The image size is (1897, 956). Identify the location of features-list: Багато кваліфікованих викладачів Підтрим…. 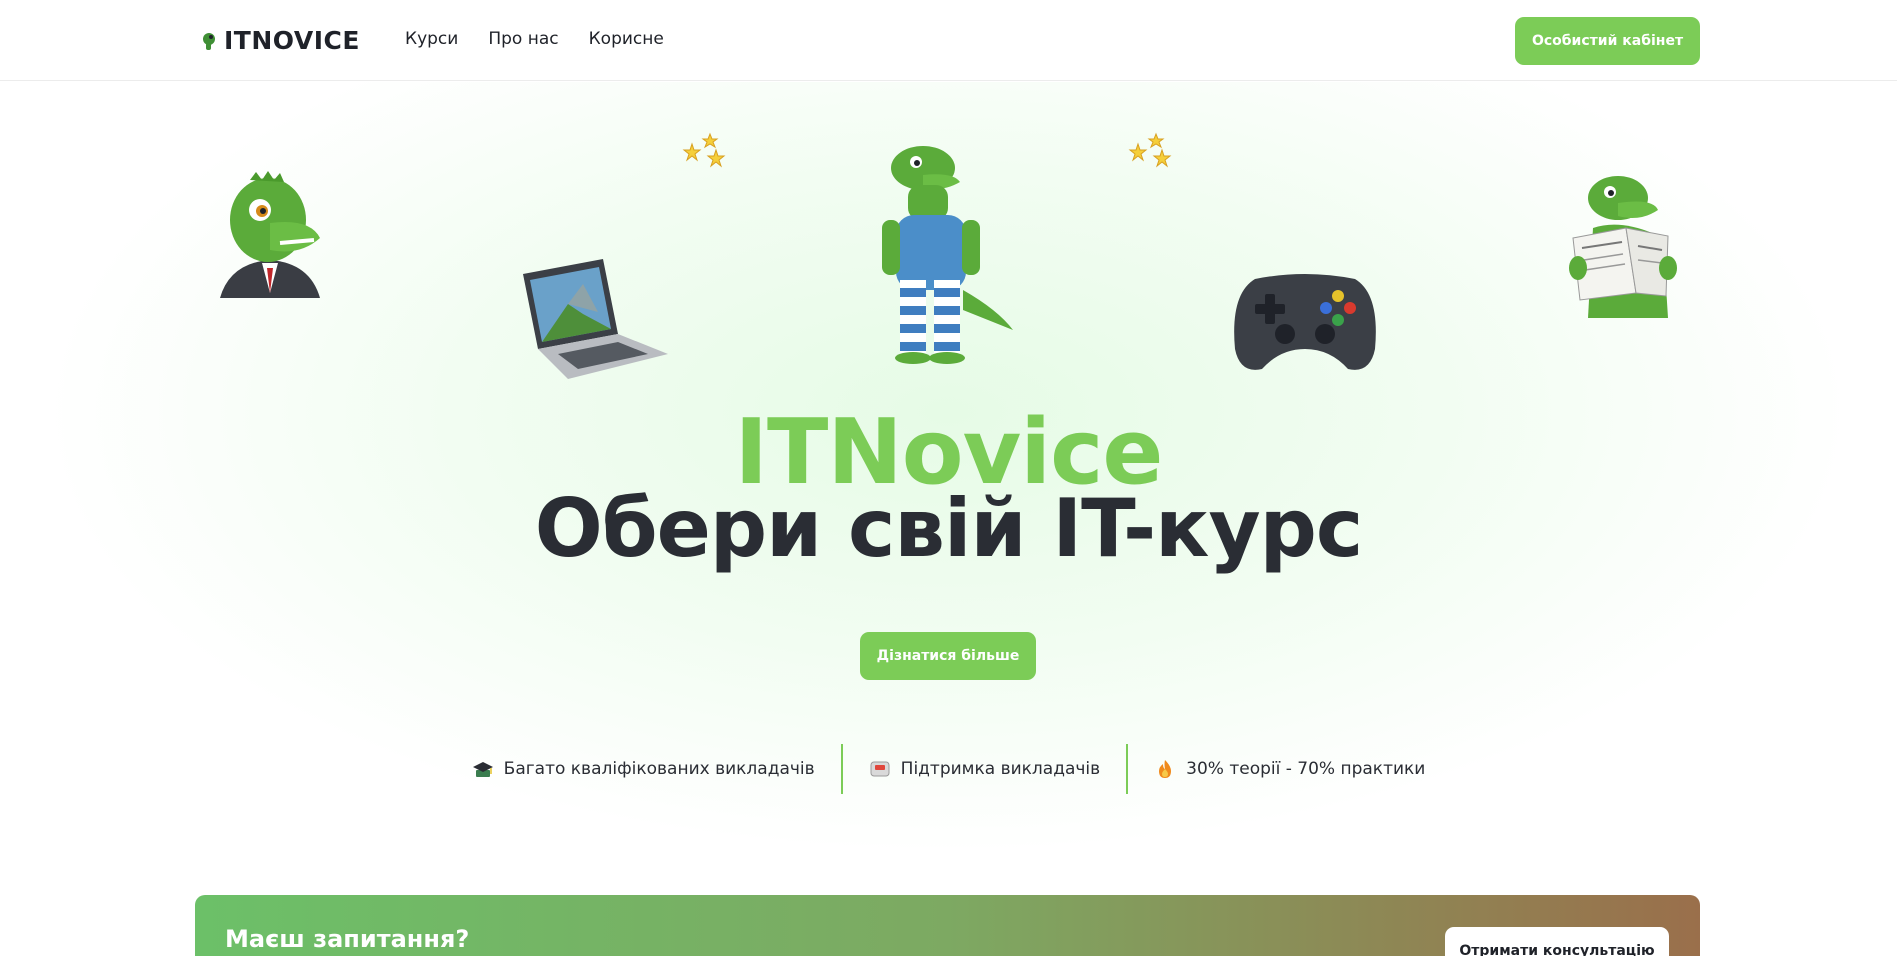
(948, 769).